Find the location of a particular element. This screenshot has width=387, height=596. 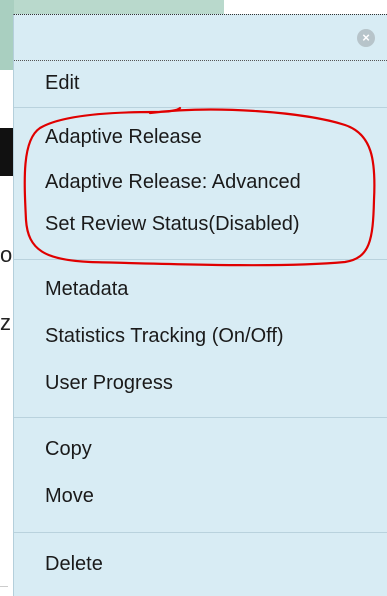

background-page-header is located at coordinates (119, 7).